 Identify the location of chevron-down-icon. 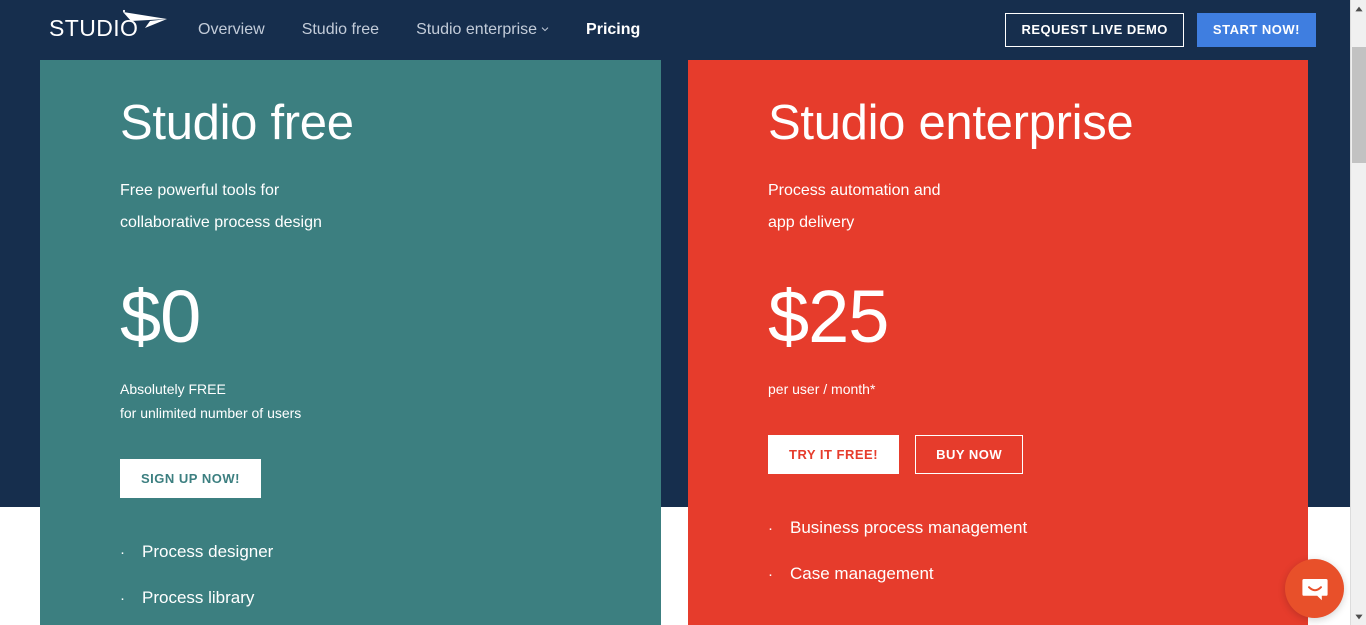
(545, 29).